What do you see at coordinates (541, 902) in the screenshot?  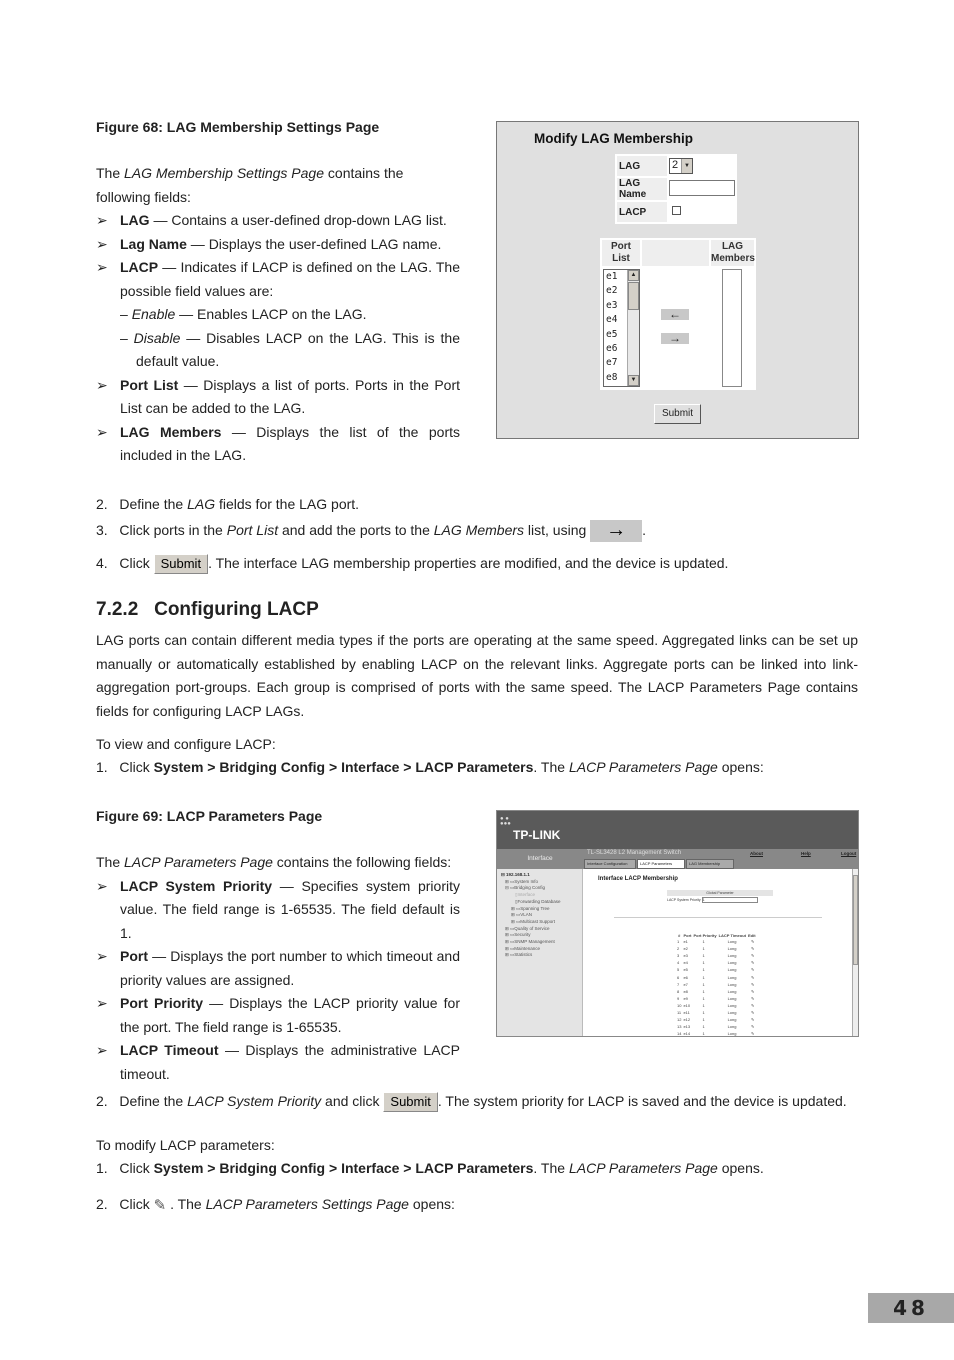 I see `tree-item: ▯Forwarding Database` at bounding box center [541, 902].